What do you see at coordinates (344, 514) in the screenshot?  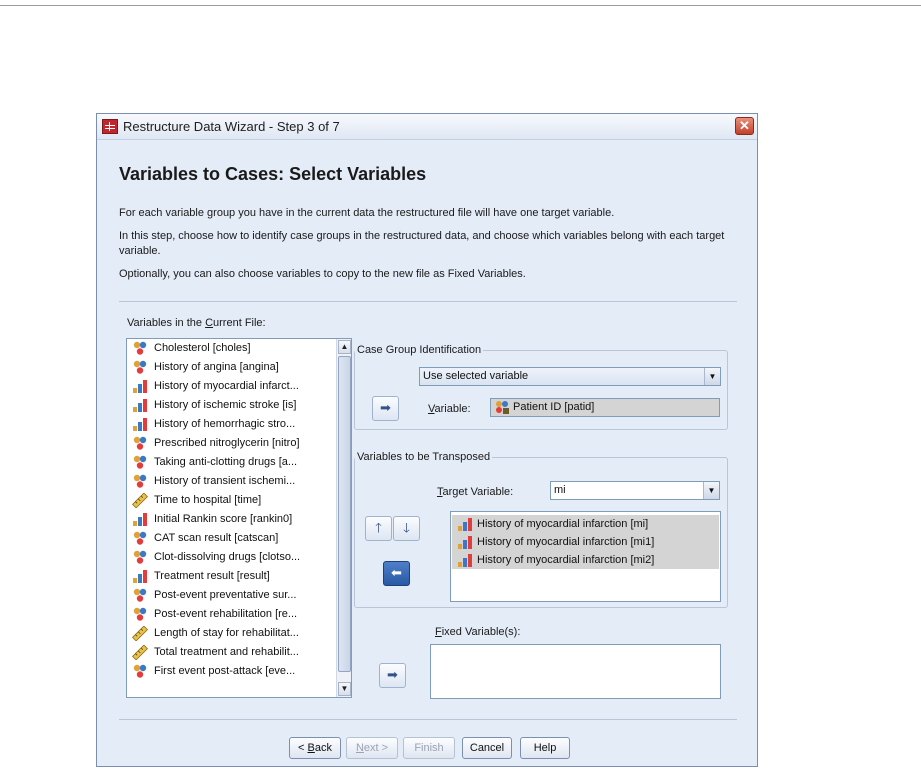 I see `scroll-thumb` at bounding box center [344, 514].